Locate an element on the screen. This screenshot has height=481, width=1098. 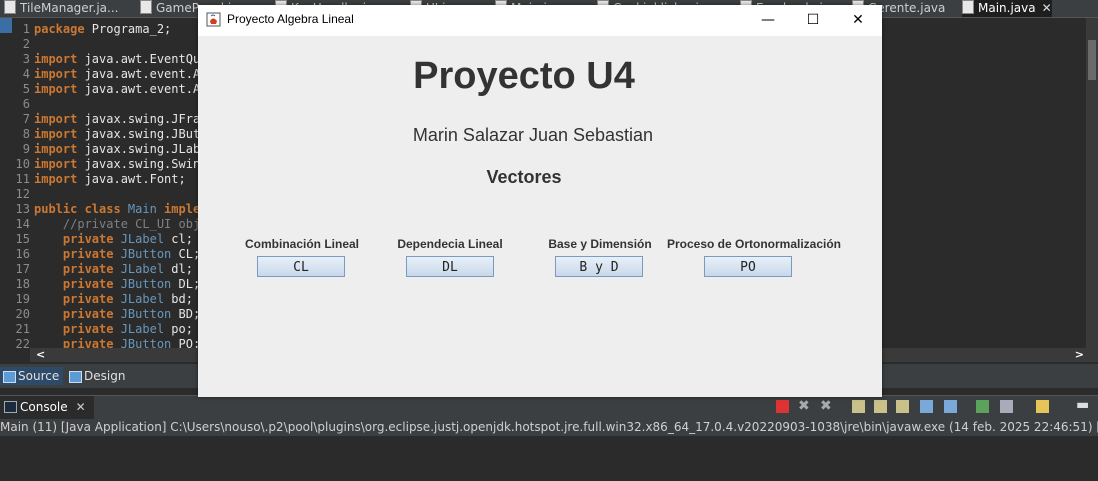
code-line: 5 import java.awt.event.Ac is located at coordinates (104, 89).